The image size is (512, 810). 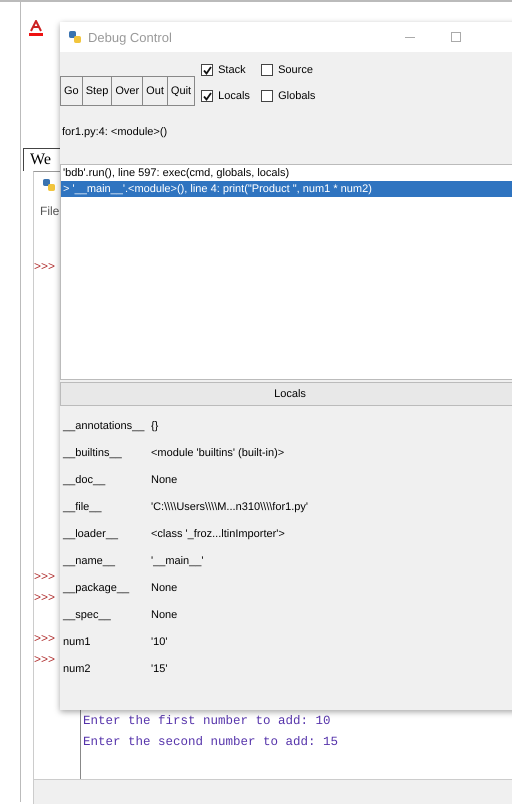 What do you see at coordinates (218, 453) in the screenshot?
I see `variable-value: <module 'builtins' (built-in)>` at bounding box center [218, 453].